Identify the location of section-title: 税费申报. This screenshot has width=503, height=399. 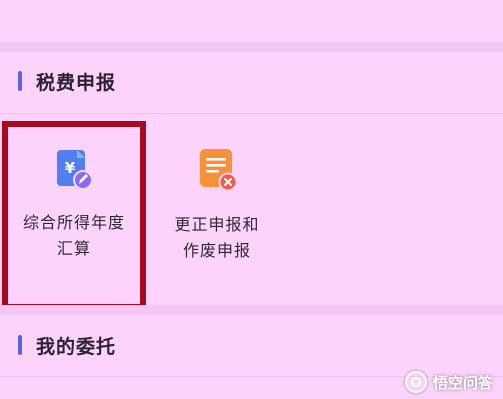
(76, 82).